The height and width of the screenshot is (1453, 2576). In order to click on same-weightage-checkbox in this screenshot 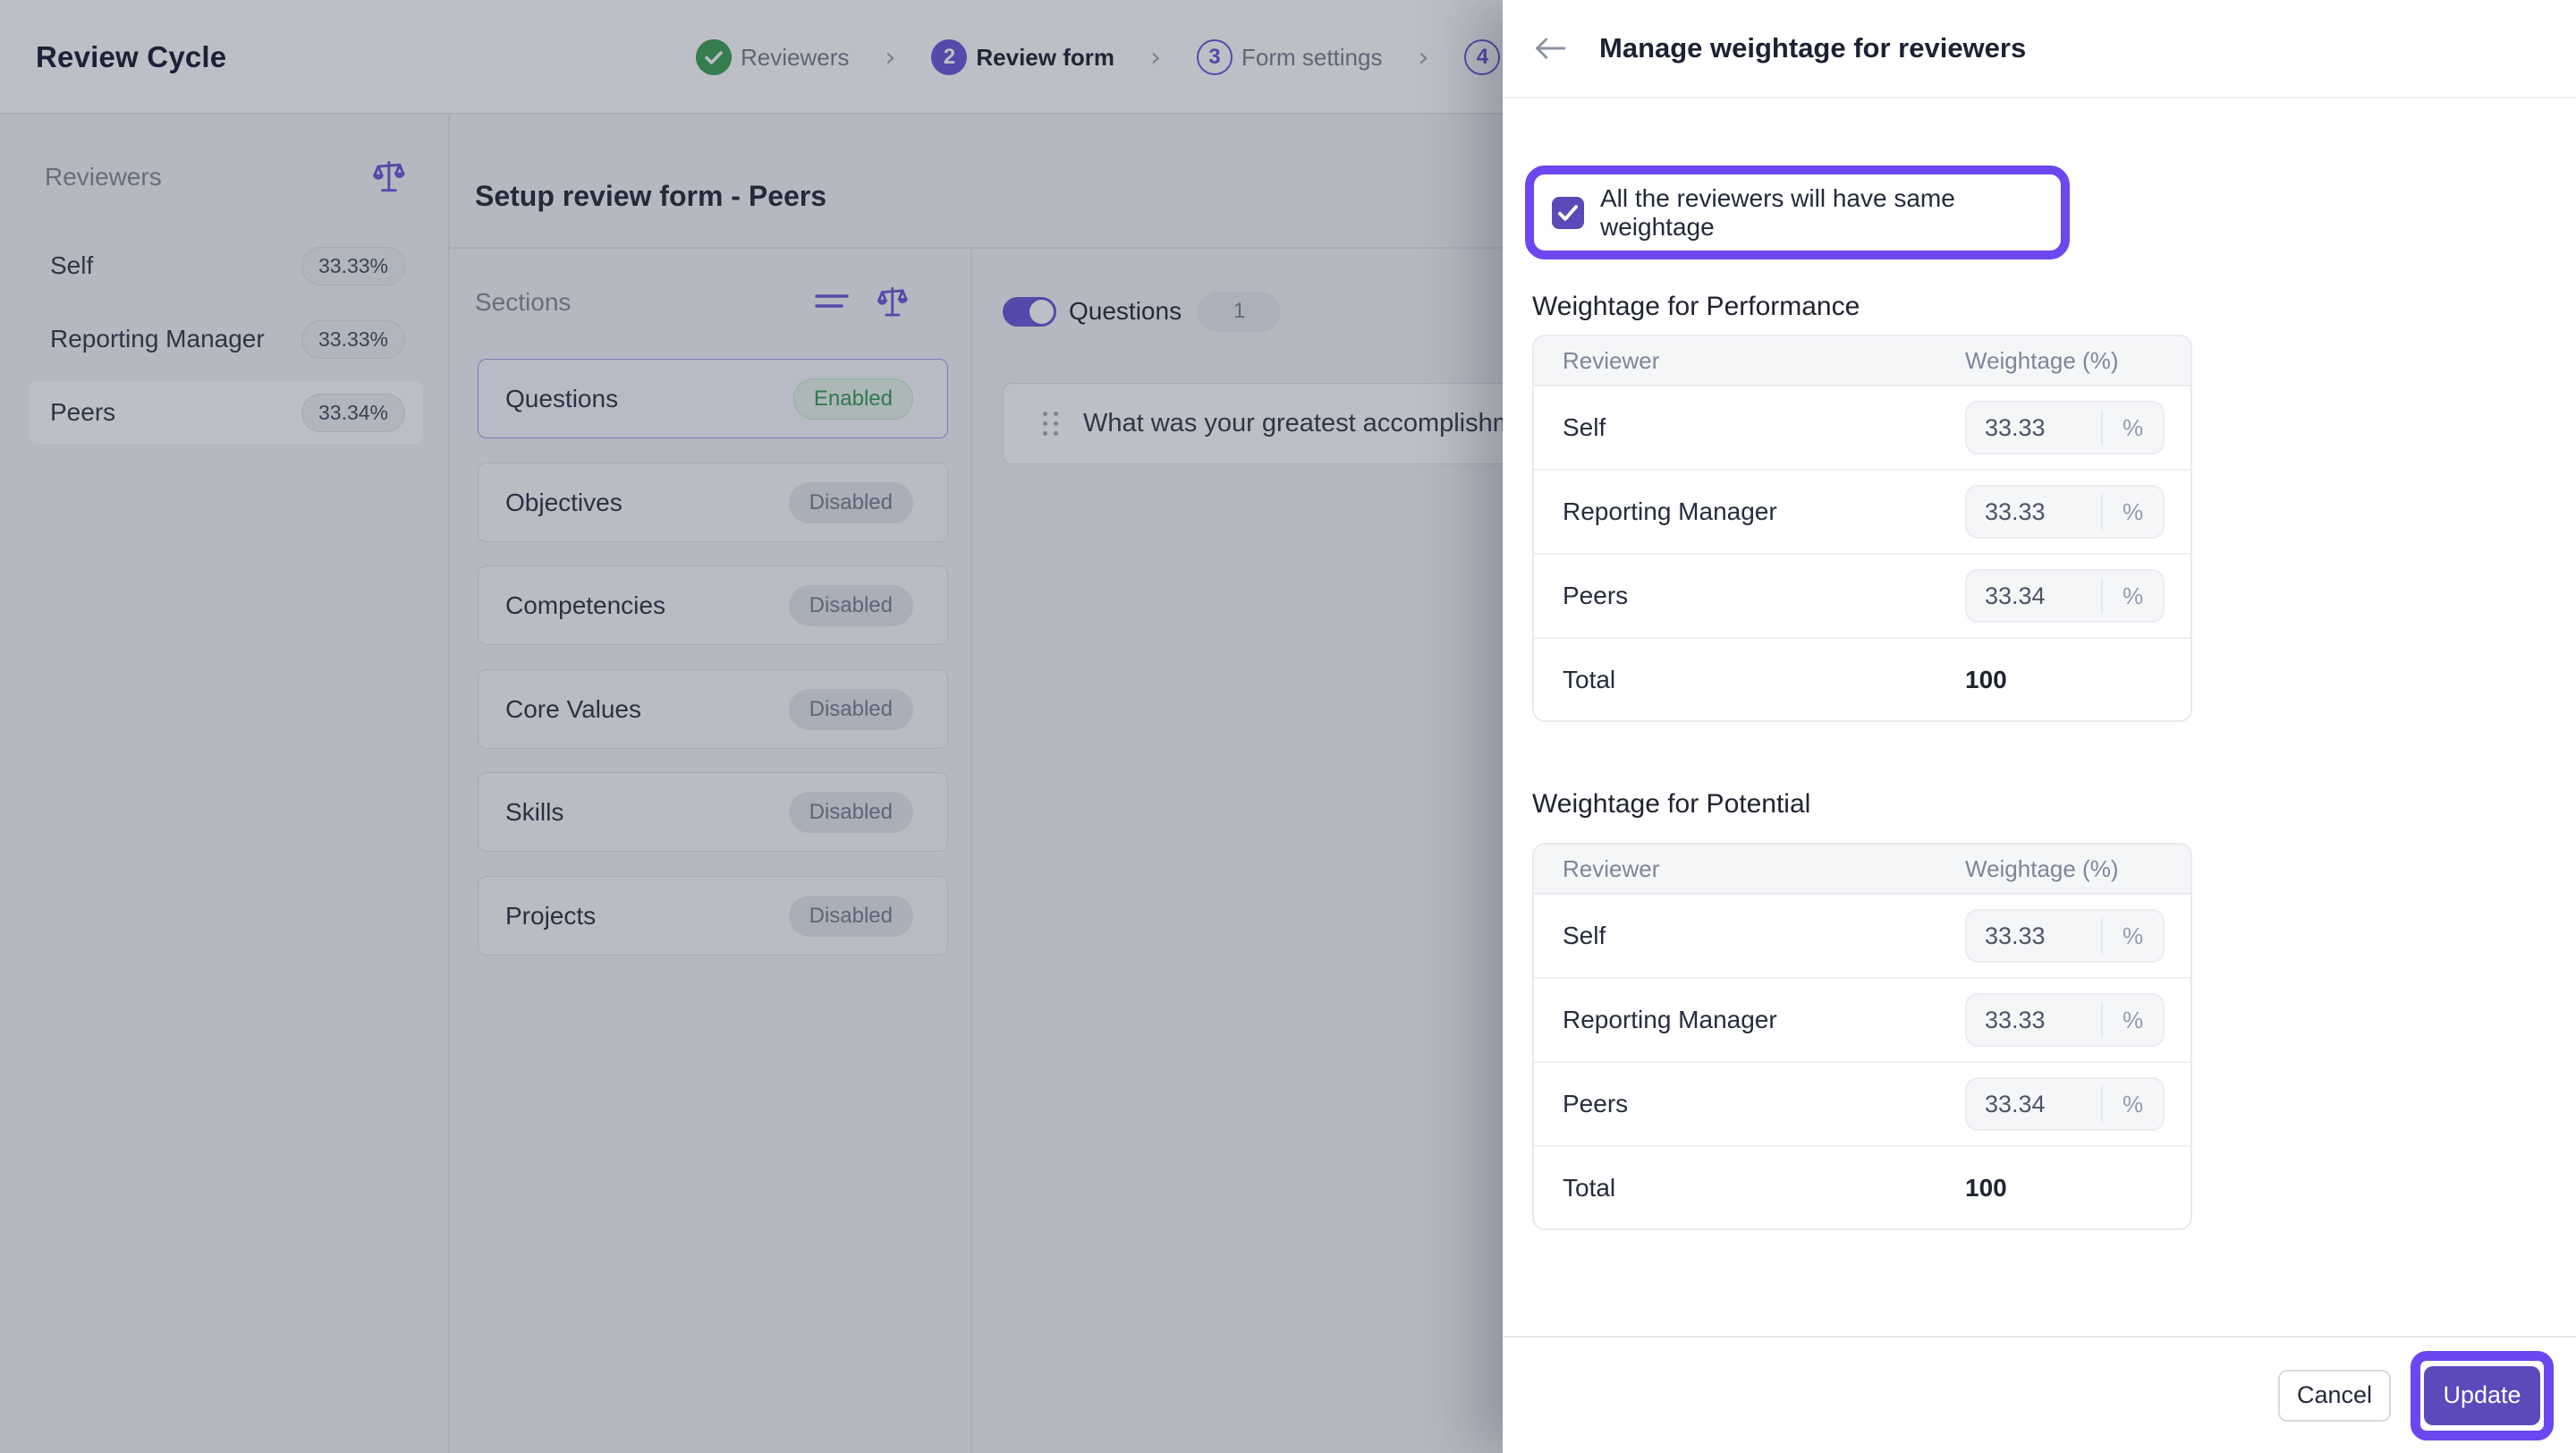, I will do `click(1568, 212)`.